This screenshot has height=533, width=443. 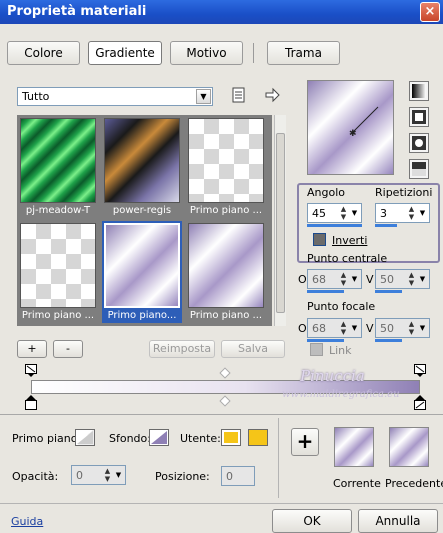 I want to click on gallery-scrollbar, so click(x=280, y=220).